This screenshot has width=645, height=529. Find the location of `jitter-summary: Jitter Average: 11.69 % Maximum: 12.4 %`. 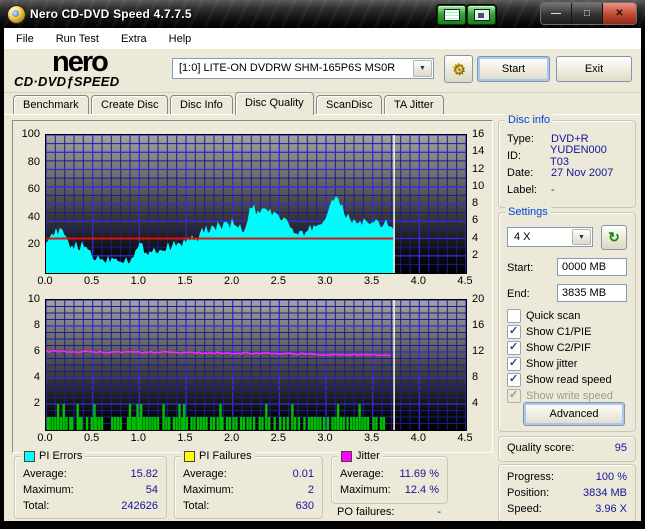

jitter-summary: Jitter Average: 11.69 % Maximum: 12.4 % is located at coordinates (389, 477).